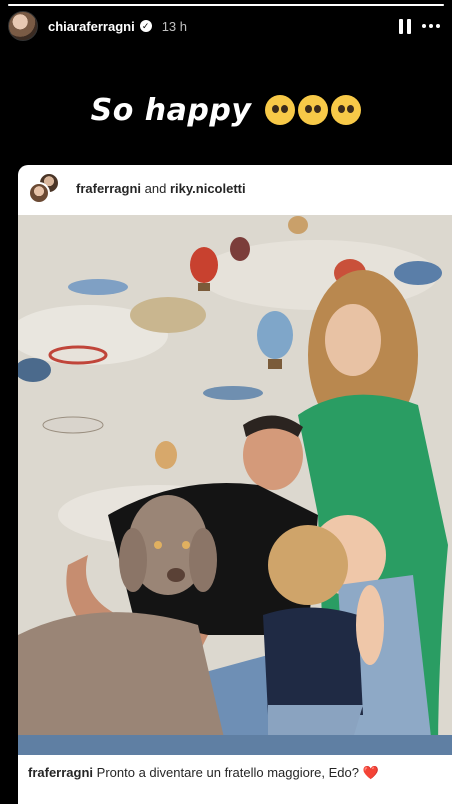 This screenshot has height=804, width=452. I want to click on story-progress-bar, so click(226, 5).